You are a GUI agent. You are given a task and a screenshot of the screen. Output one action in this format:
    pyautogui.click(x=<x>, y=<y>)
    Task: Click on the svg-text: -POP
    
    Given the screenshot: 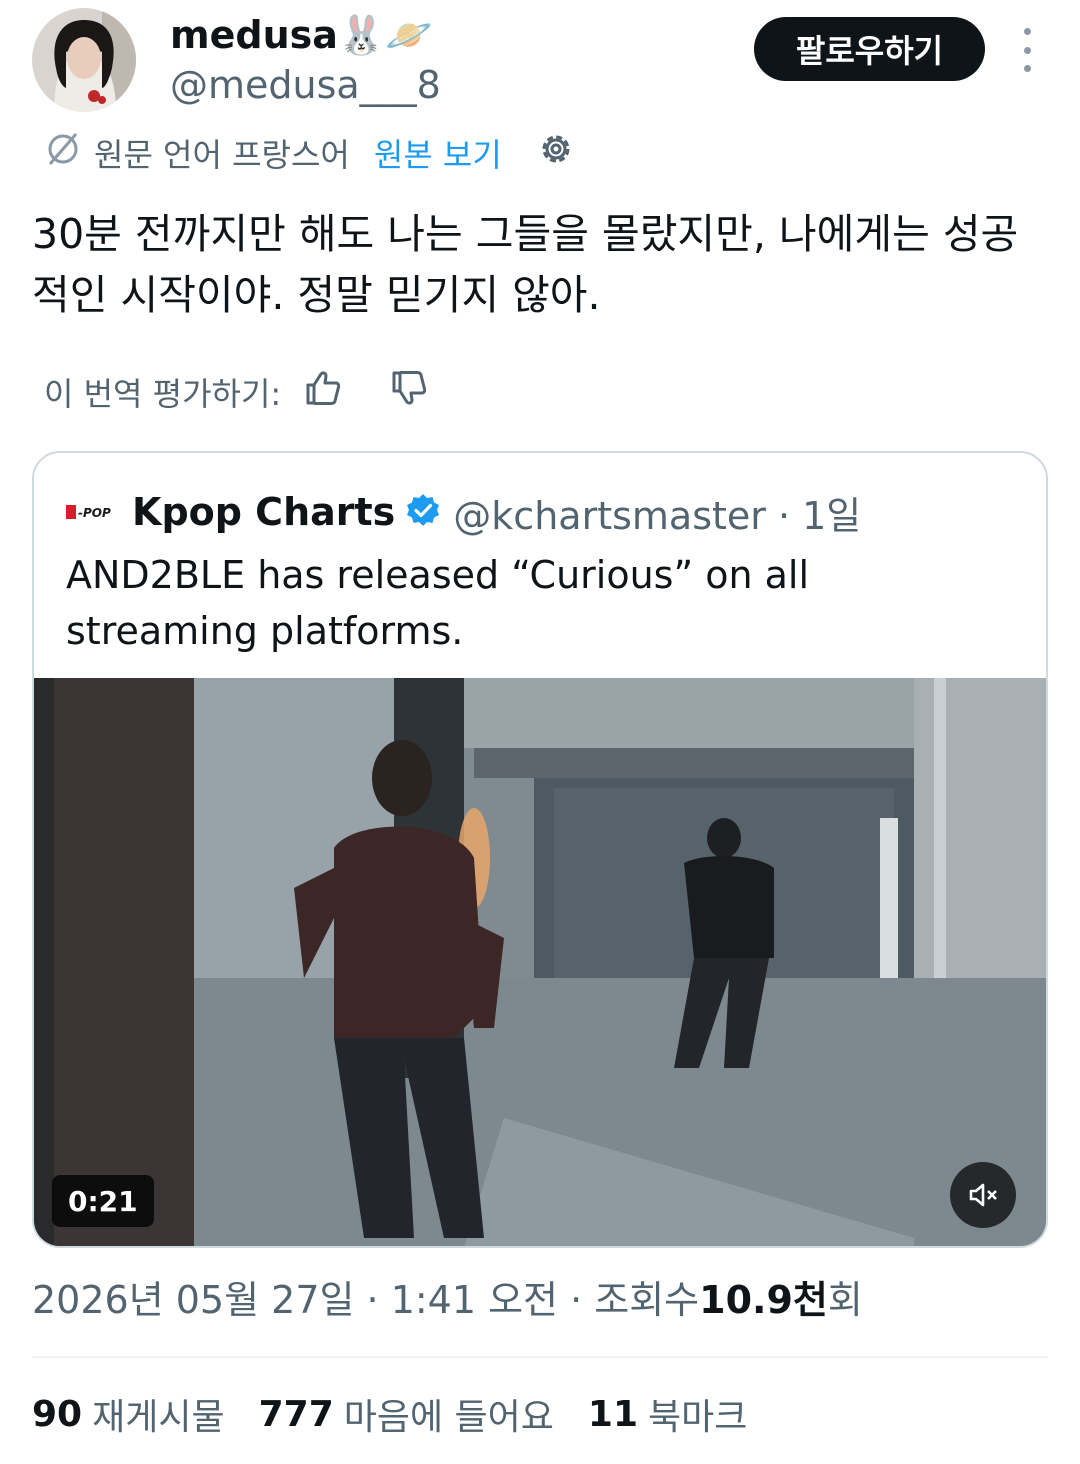 What is the action you would take?
    pyautogui.click(x=94, y=513)
    